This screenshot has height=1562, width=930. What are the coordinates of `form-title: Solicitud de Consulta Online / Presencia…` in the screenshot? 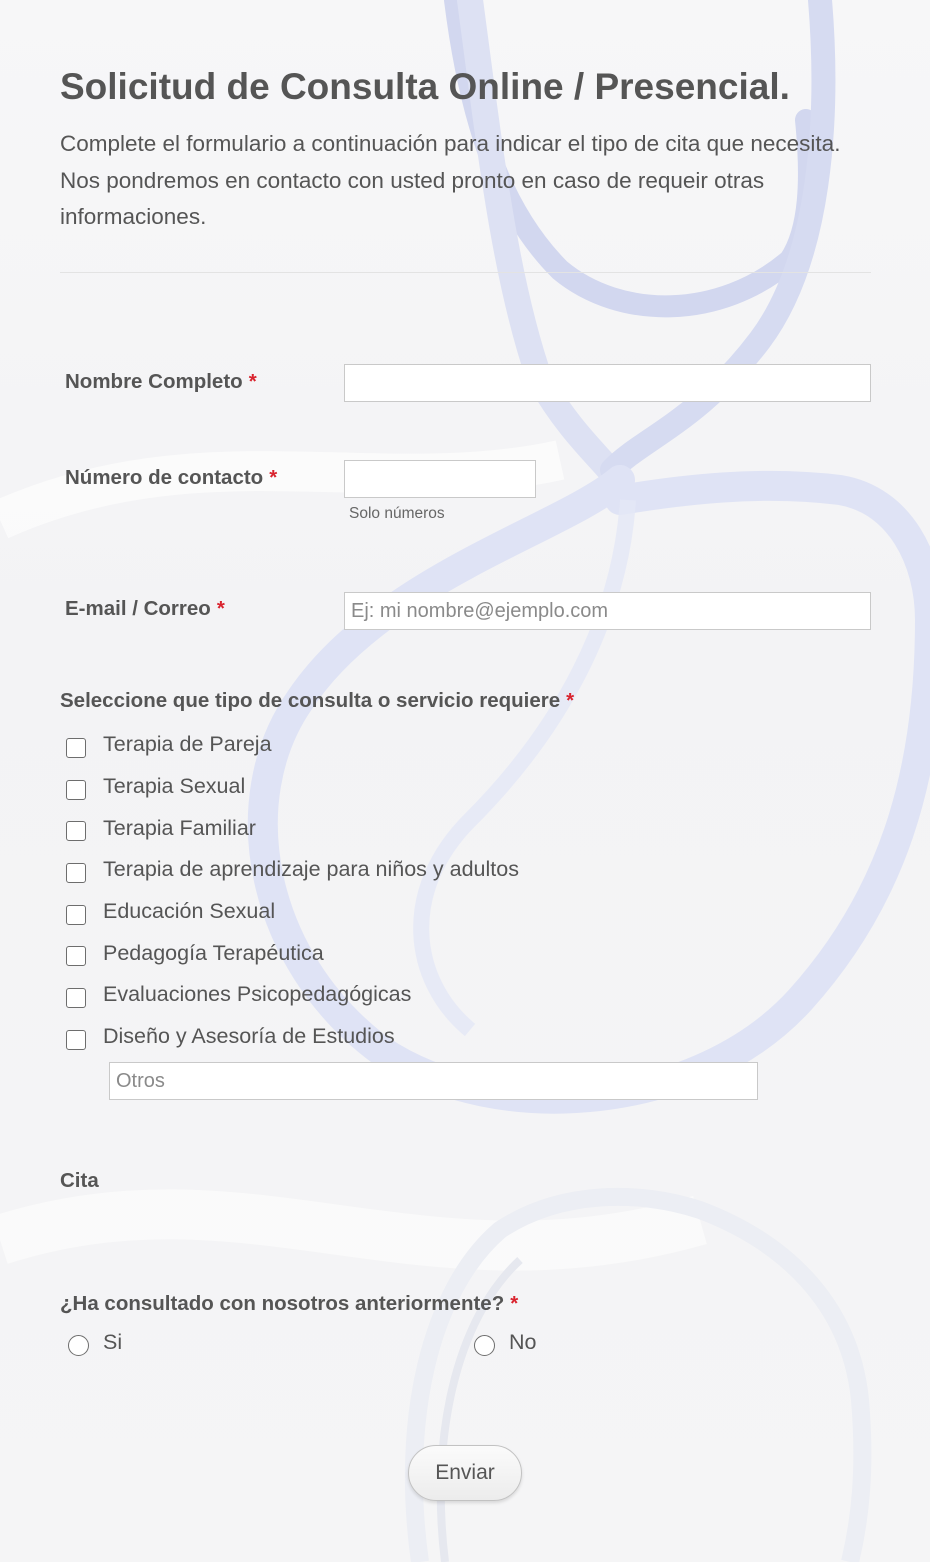 It's located at (425, 86).